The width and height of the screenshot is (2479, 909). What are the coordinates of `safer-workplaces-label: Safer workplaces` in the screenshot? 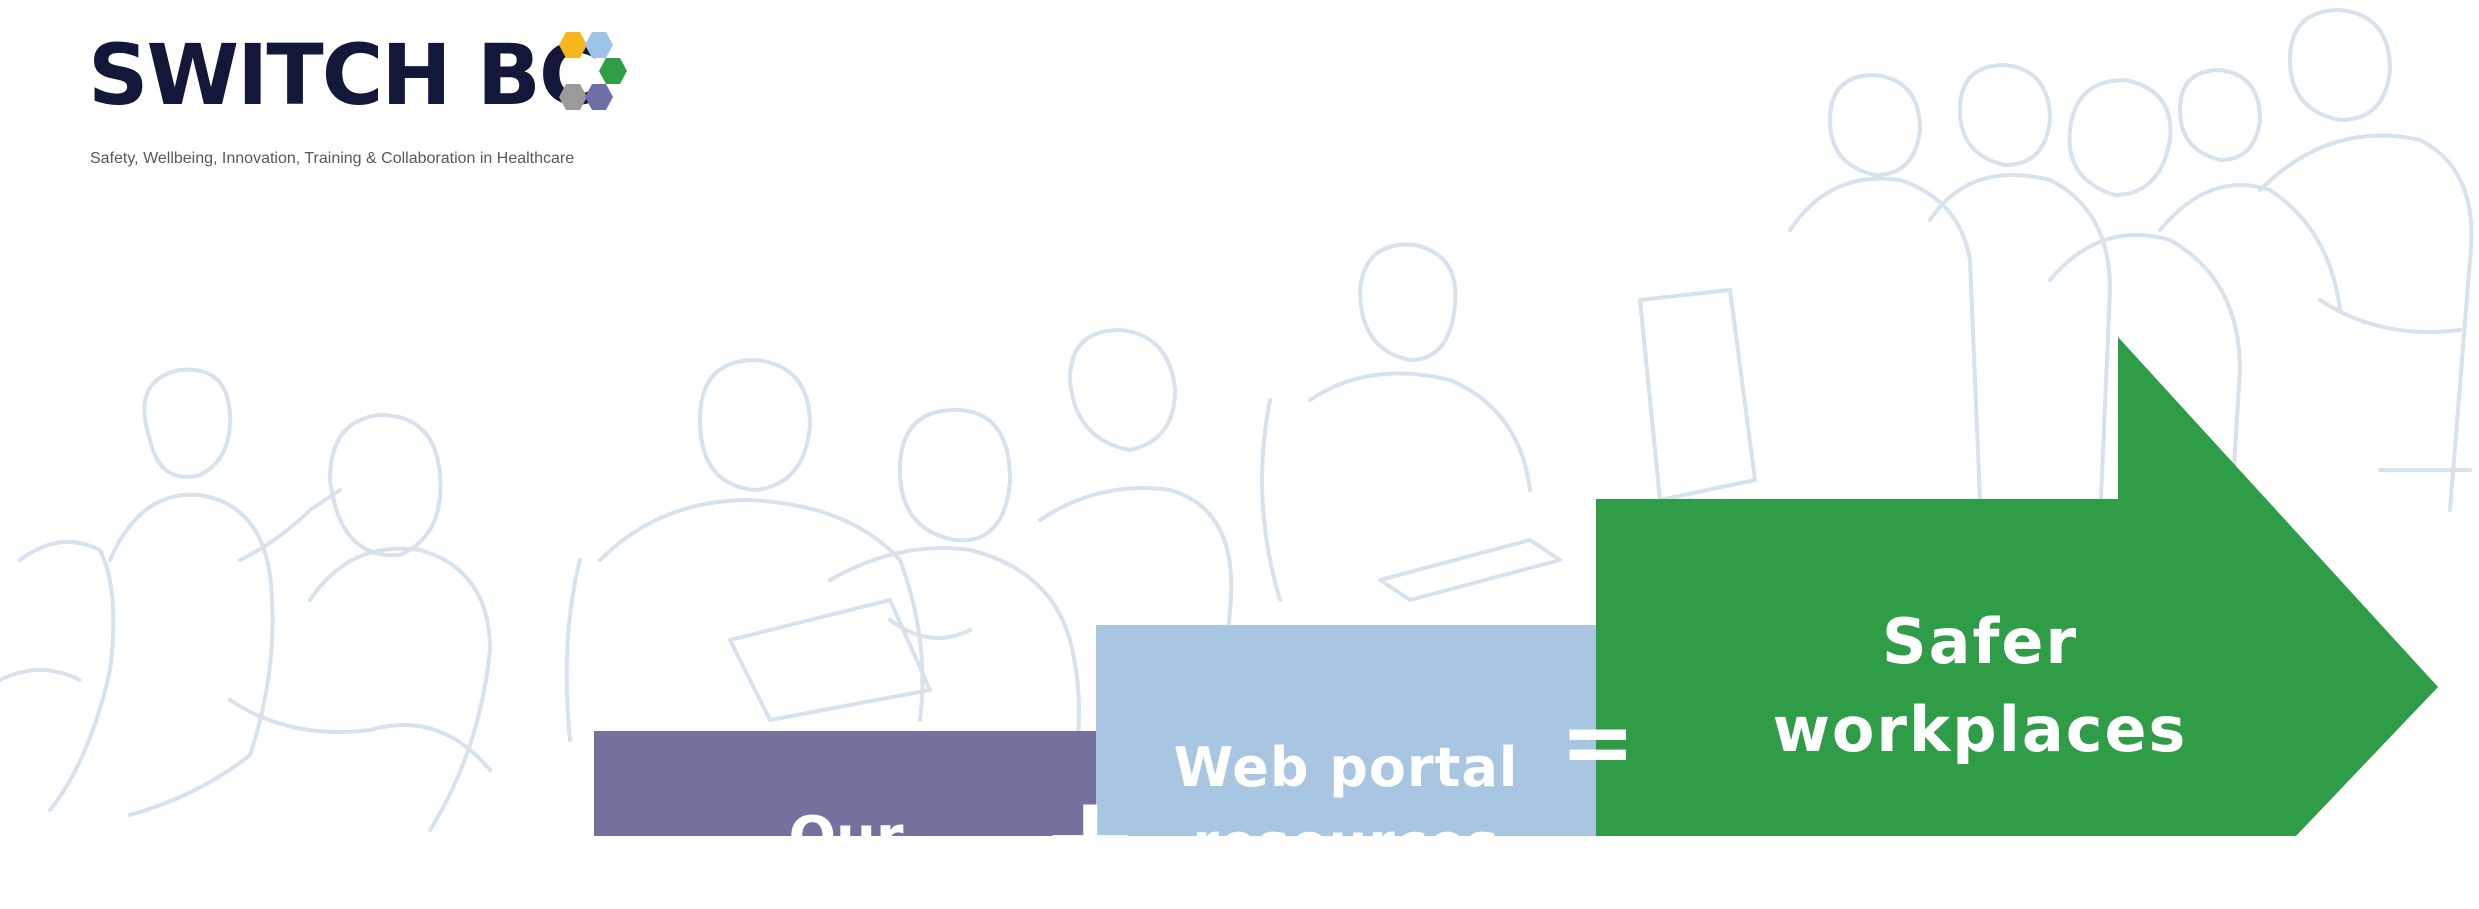 It's located at (1980, 685).